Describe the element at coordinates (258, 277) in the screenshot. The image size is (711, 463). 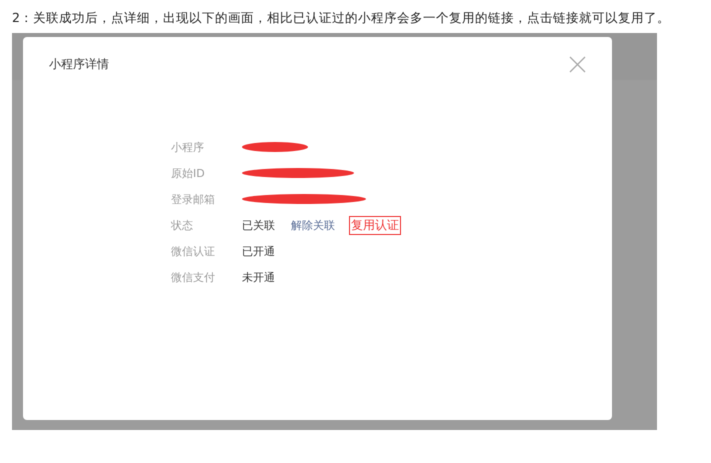
I see `field-value: 未开通` at that location.